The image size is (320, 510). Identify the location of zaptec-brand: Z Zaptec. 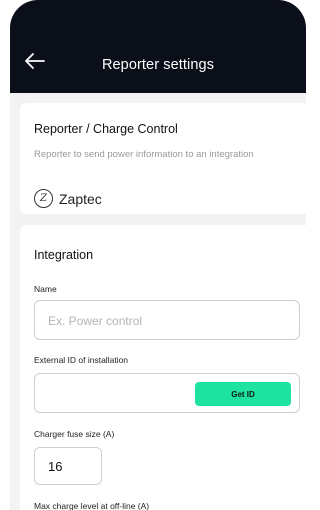
(68, 198).